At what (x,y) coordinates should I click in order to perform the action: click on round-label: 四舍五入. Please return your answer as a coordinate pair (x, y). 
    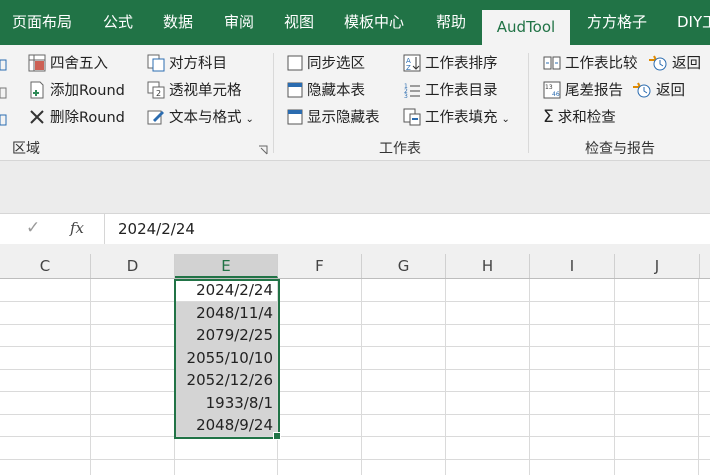
    Looking at the image, I should click on (79, 64).